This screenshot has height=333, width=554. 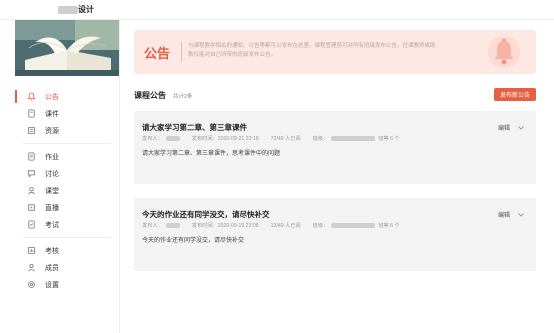 I want to click on sidebar-item-classroom: 课堂, so click(x=67, y=190).